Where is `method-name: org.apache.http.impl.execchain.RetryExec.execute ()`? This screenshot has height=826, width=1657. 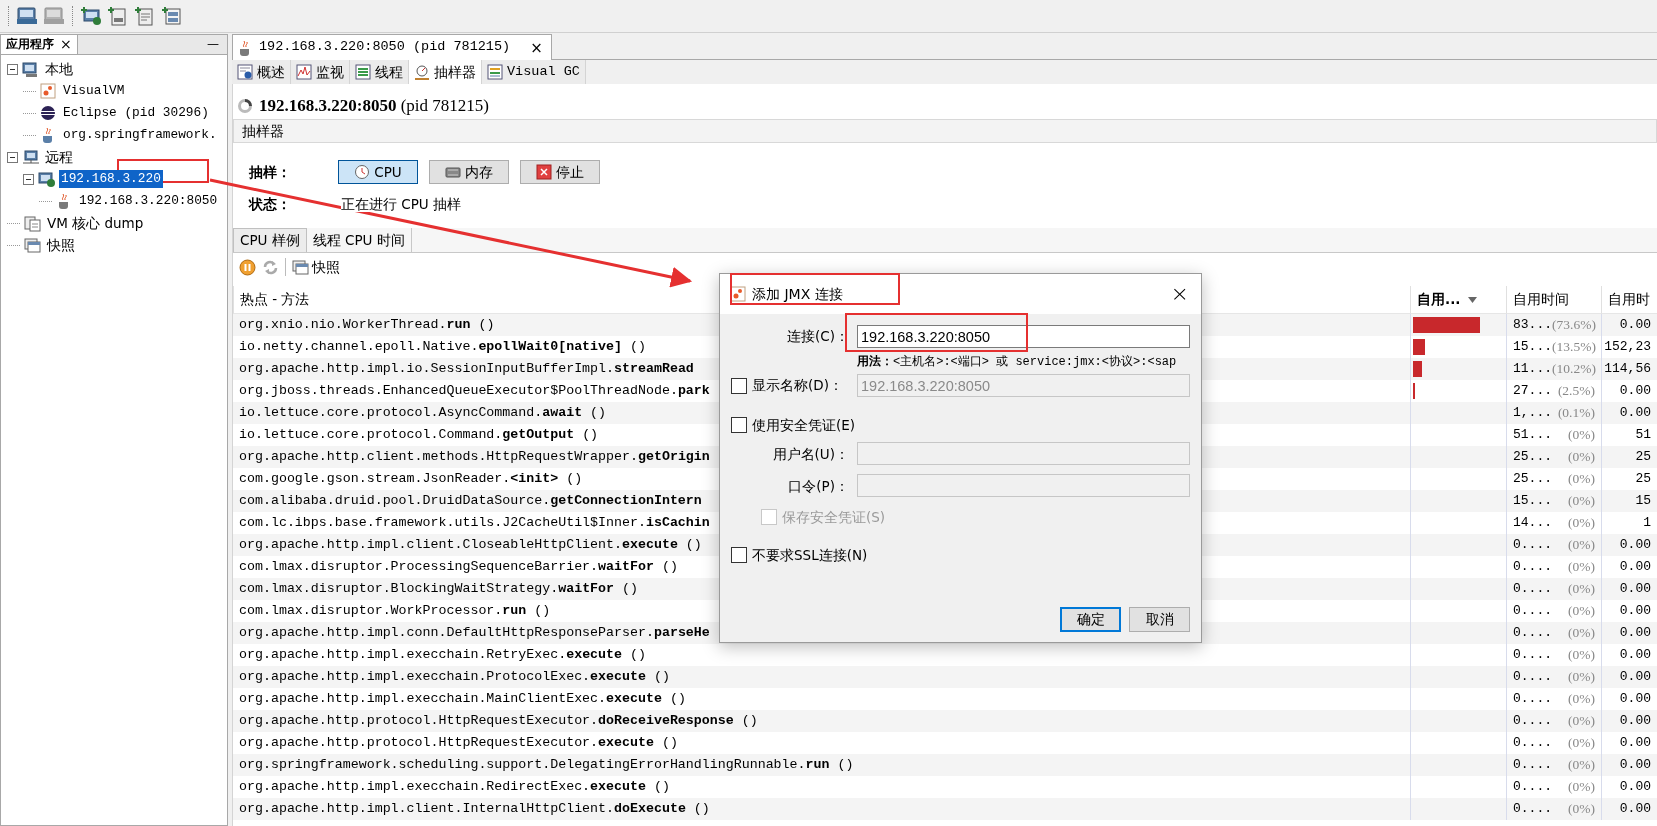 method-name: org.apache.http.impl.execchain.RetryExec.execute () is located at coordinates (442, 655).